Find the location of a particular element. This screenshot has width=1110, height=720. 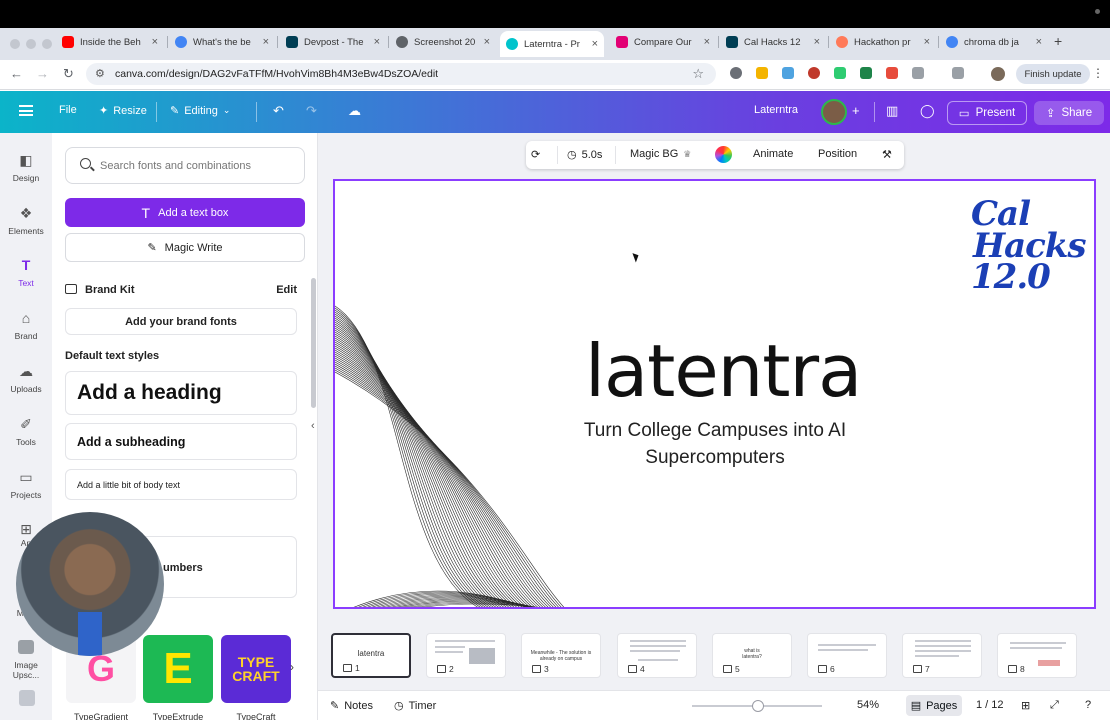

magic-write-button: ✎ Magic Write is located at coordinates (185, 247).